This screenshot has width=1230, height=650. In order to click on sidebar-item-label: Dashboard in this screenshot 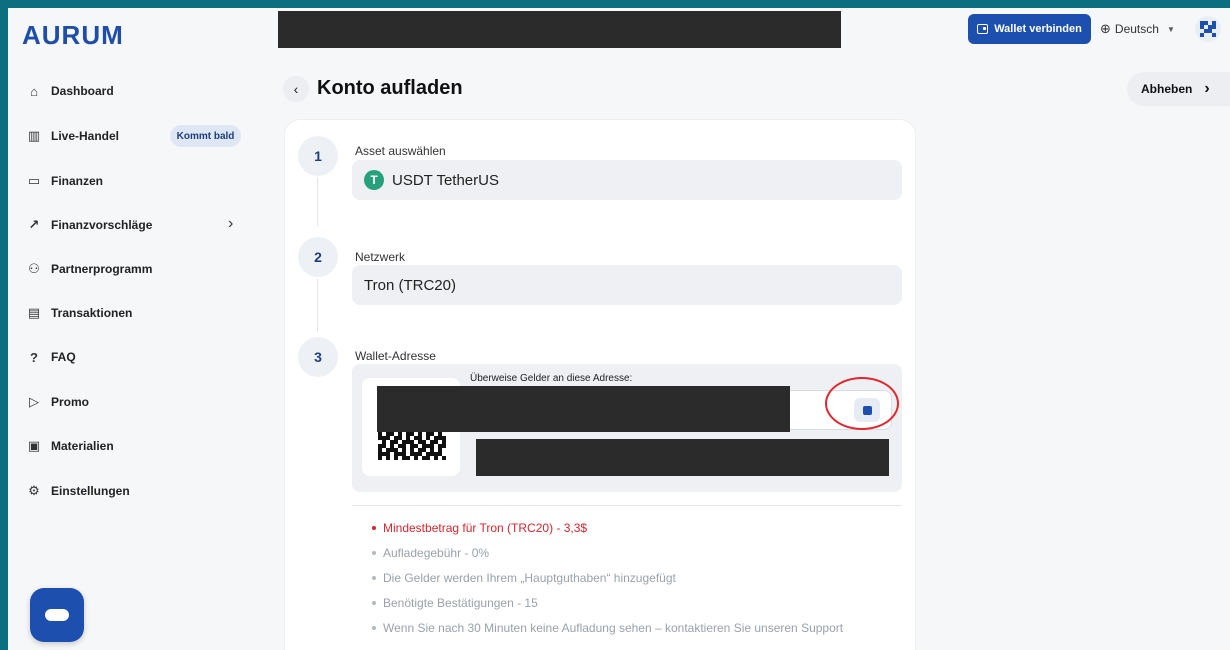, I will do `click(82, 91)`.